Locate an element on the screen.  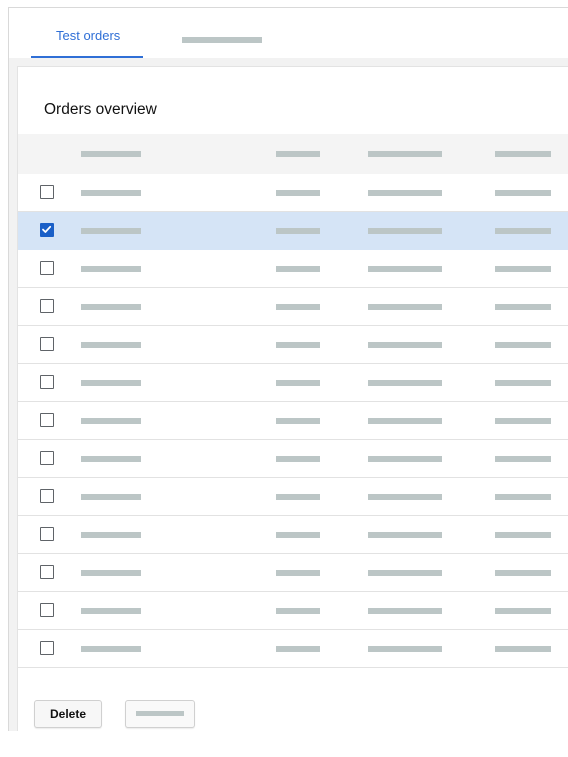
secondary-button-label-placeholder is located at coordinates (160, 713).